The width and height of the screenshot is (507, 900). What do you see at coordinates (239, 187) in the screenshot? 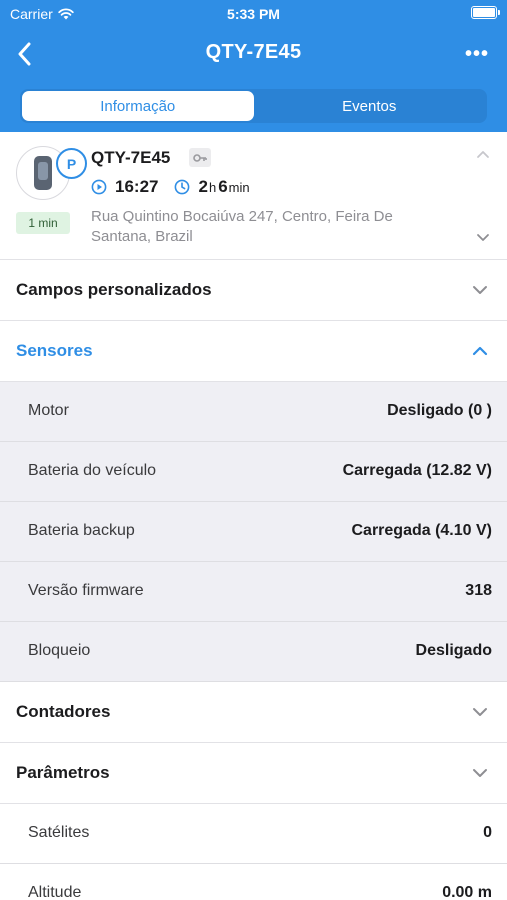
I see `duration-minutes-unit: min` at bounding box center [239, 187].